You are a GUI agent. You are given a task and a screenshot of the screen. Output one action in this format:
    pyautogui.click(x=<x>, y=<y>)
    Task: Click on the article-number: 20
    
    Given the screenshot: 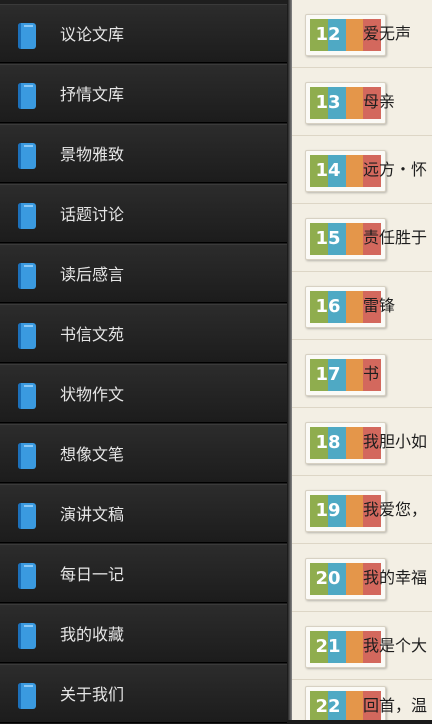 What is the action you would take?
    pyautogui.click(x=328, y=578)
    